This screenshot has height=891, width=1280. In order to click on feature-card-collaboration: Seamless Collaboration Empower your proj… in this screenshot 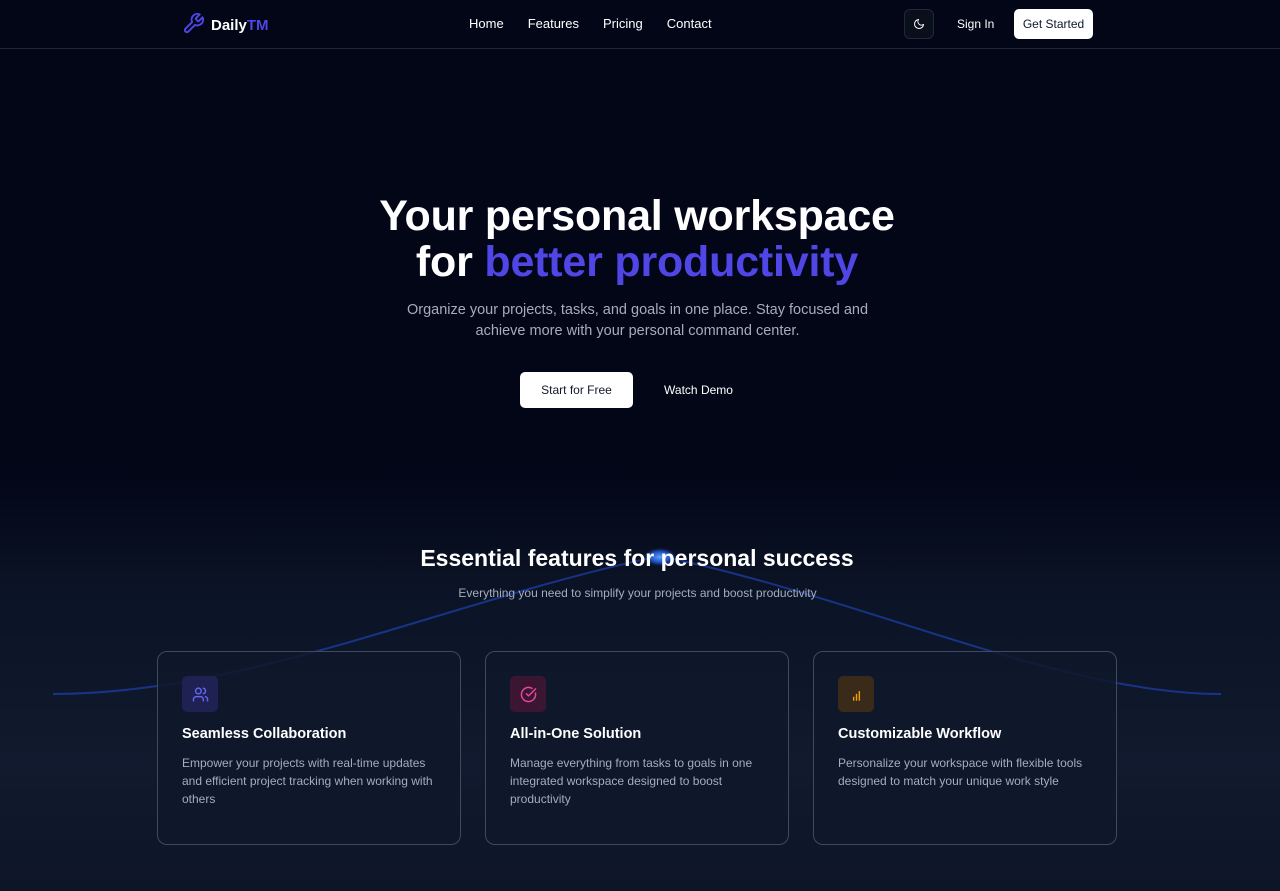, I will do `click(309, 748)`.